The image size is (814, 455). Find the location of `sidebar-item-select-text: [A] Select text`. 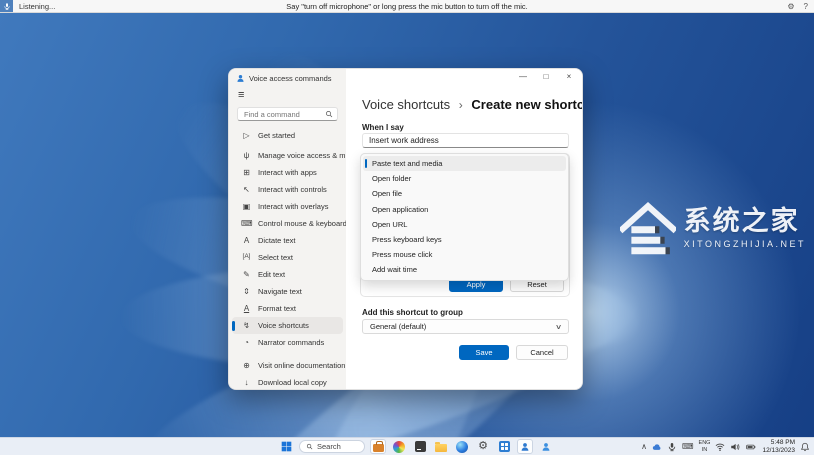

sidebar-item-select-text: [A] Select text is located at coordinates (287, 257).